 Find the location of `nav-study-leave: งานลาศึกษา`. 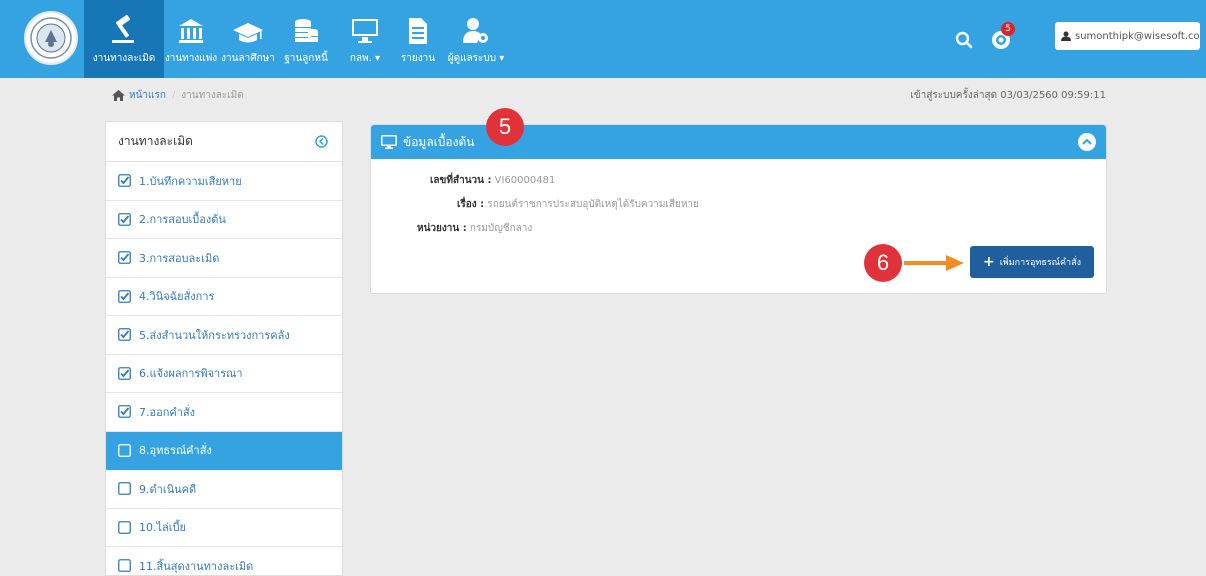

nav-study-leave: งานลาศึกษา is located at coordinates (248, 39).